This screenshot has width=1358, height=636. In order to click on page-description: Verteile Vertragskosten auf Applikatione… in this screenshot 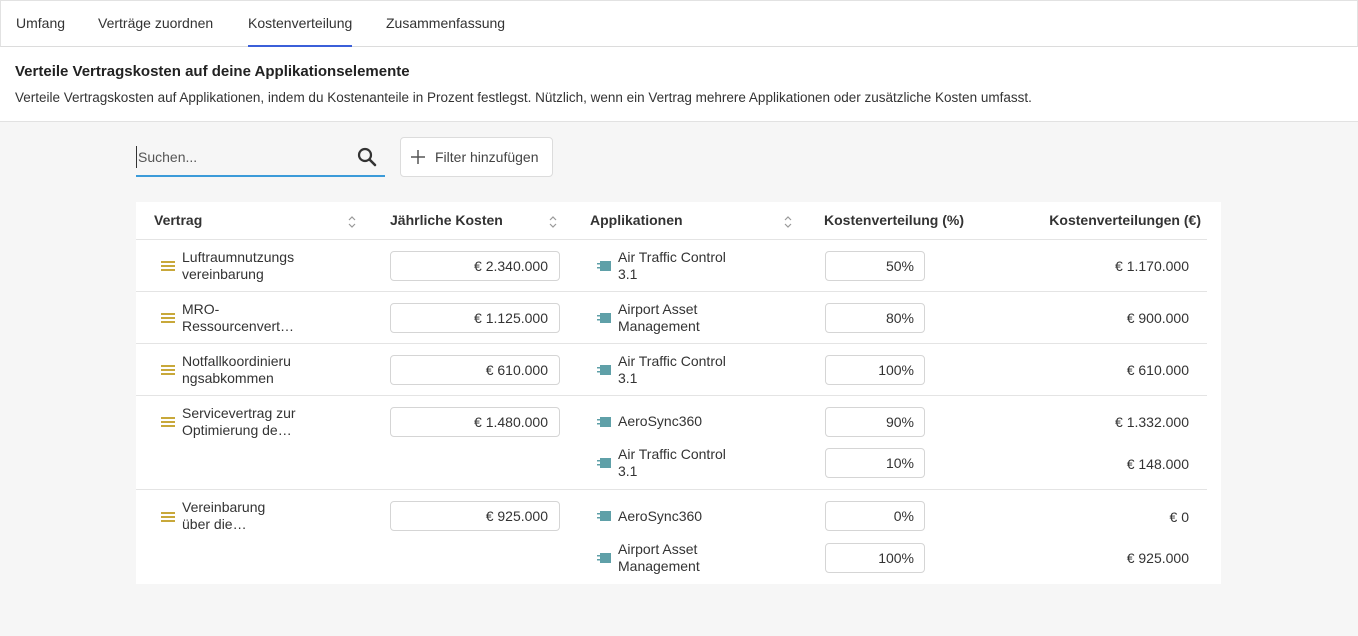, I will do `click(523, 97)`.